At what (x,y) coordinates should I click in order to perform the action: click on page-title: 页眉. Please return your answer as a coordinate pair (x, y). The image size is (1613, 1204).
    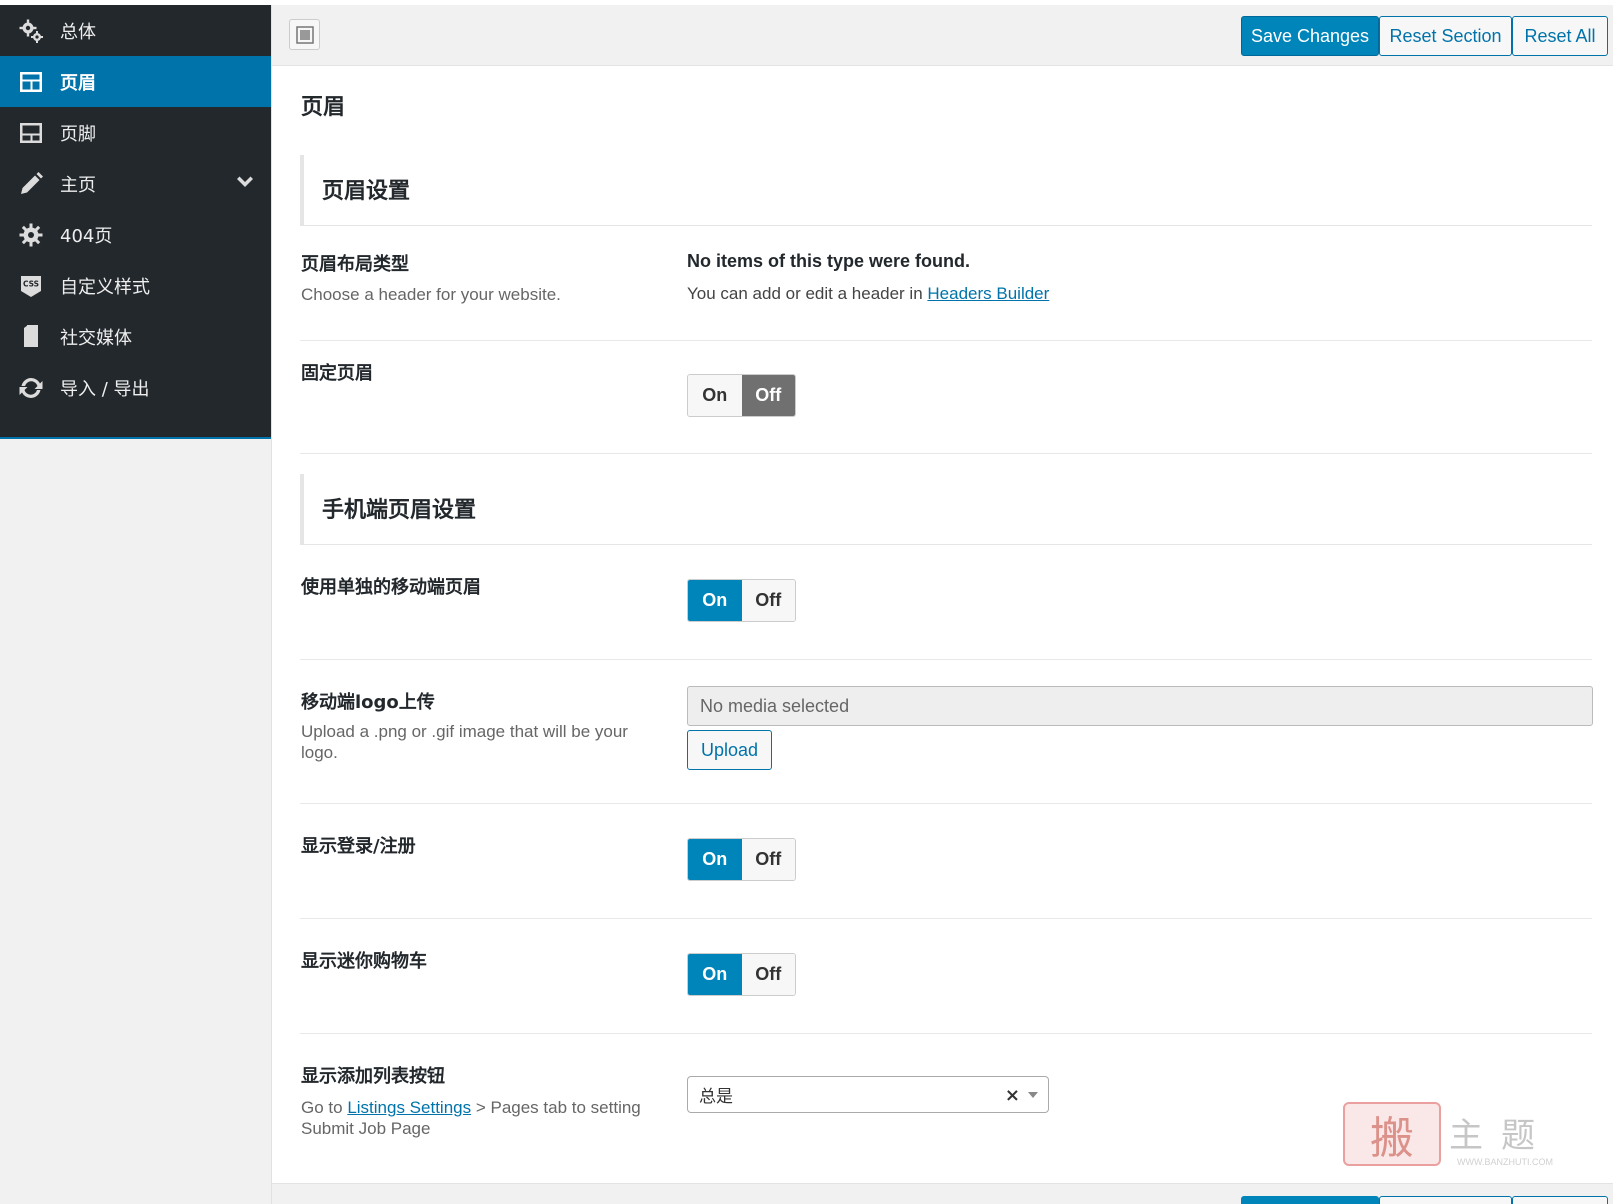
    Looking at the image, I should click on (323, 107).